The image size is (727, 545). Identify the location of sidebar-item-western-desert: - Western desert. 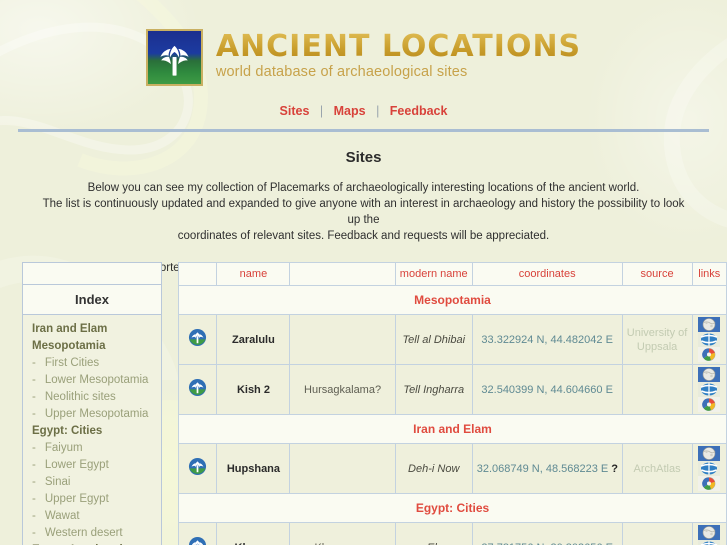
(92, 533).